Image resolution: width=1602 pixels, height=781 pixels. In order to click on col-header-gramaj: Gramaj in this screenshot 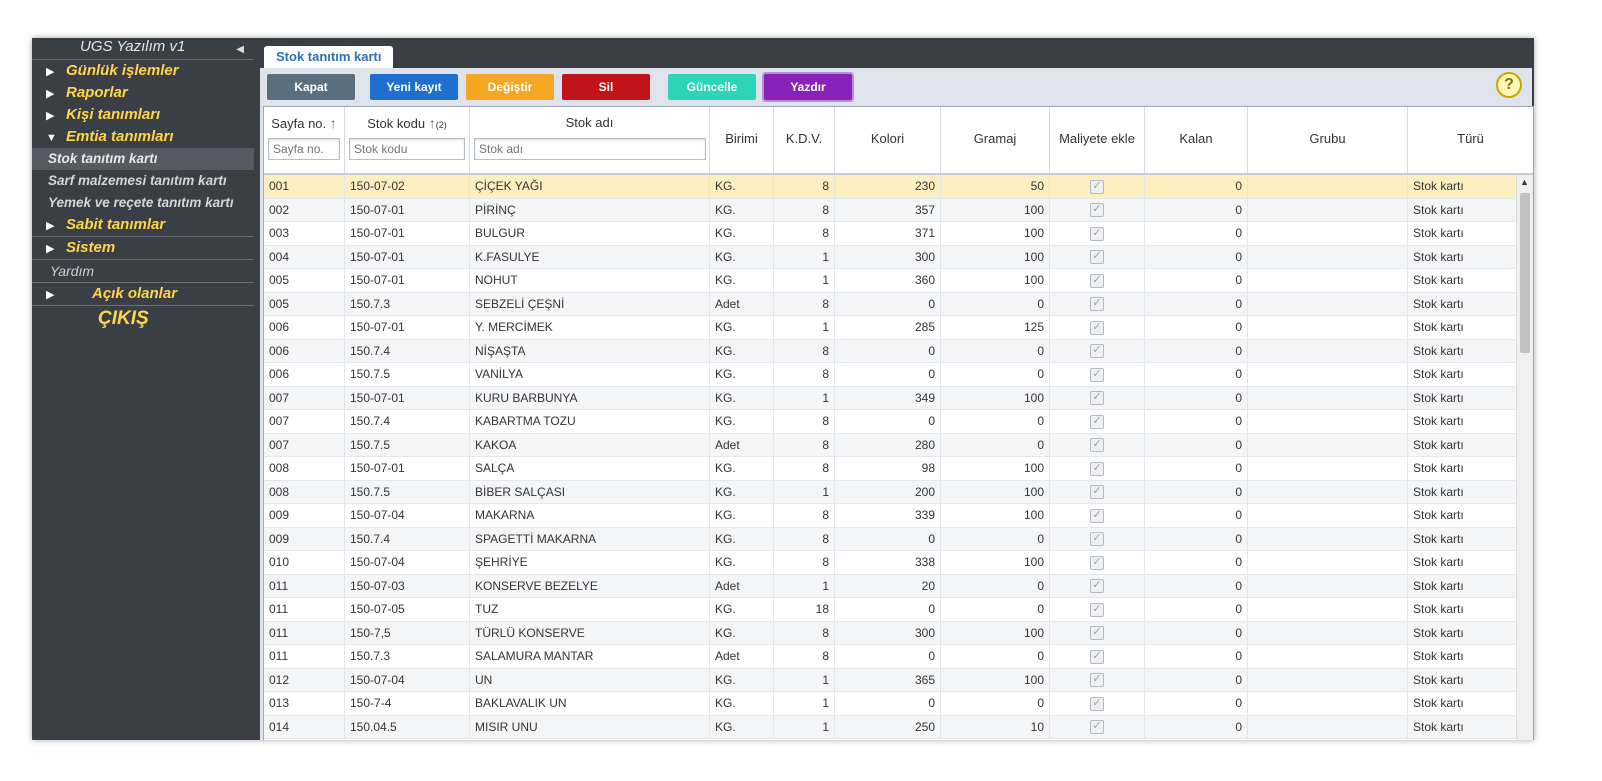, I will do `click(995, 140)`.